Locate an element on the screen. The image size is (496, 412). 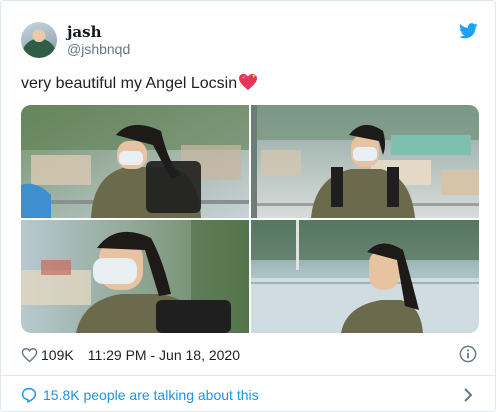
conversation-link: 15.8K people are talking about this is located at coordinates (140, 395).